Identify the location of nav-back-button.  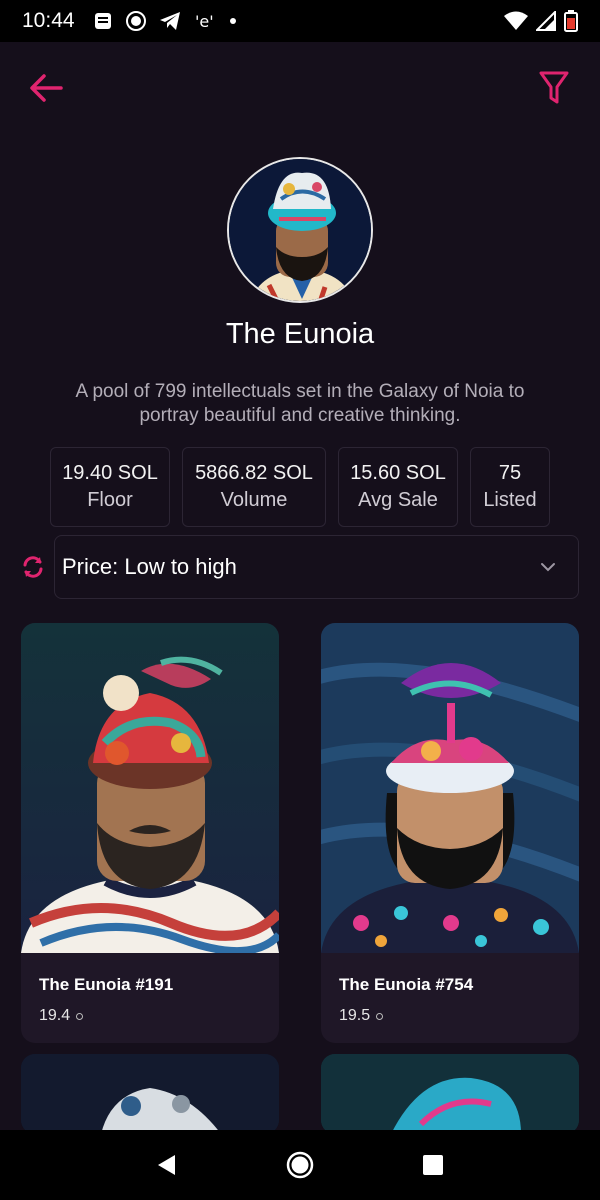
(167, 1165).